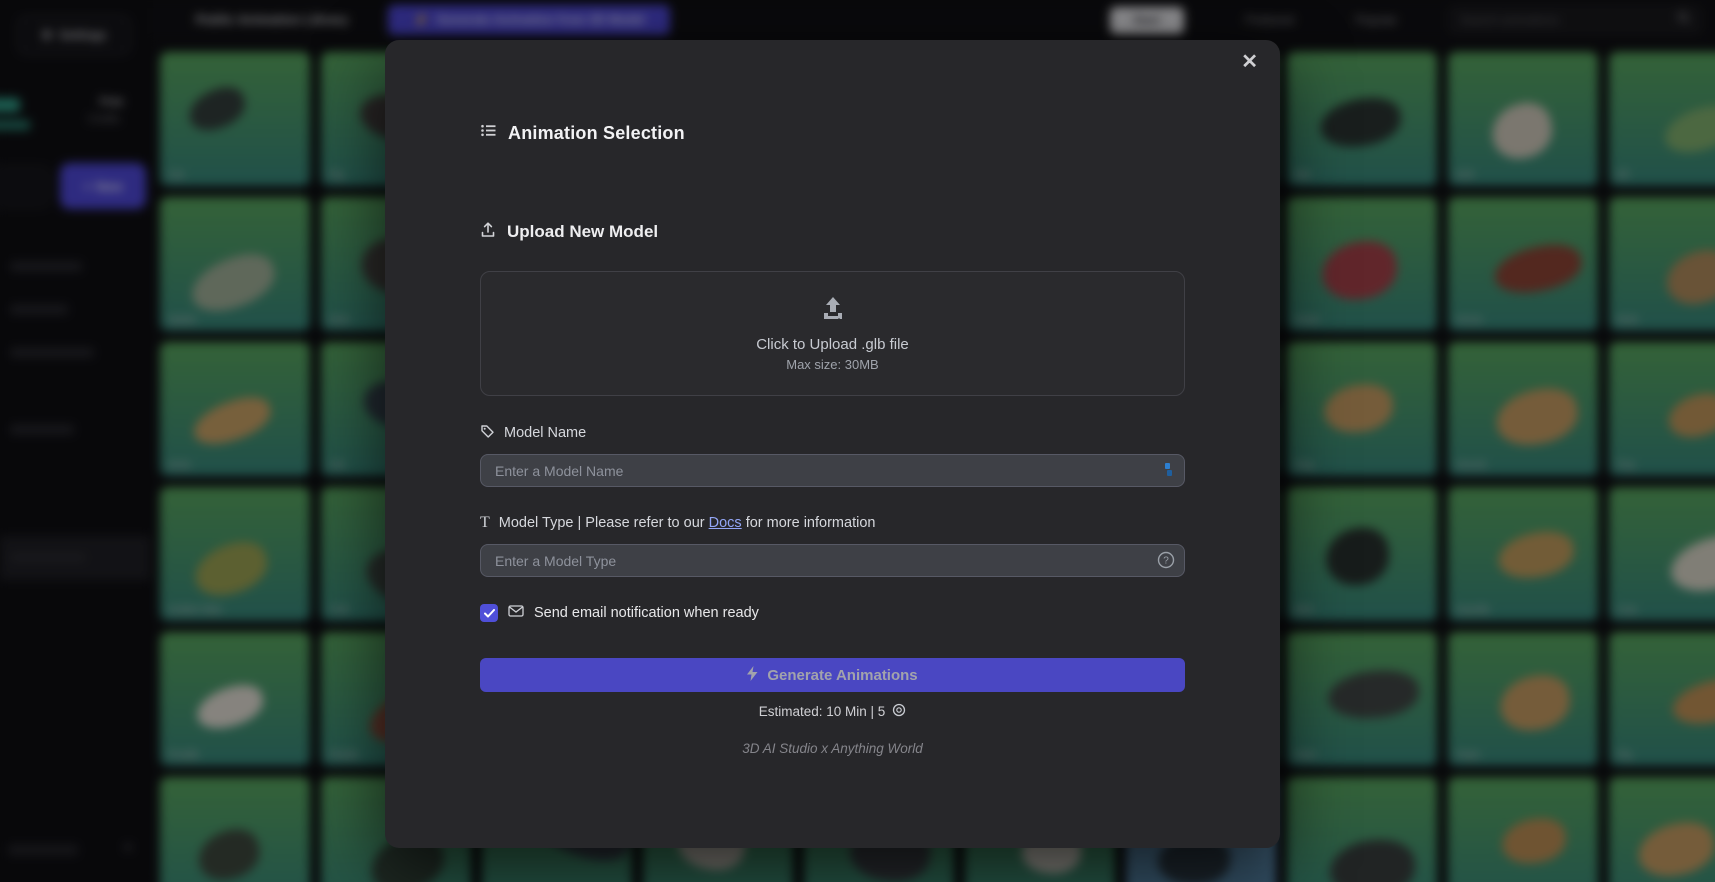  What do you see at coordinates (822, 711) in the screenshot?
I see `estimate-text: Estimated: 10 Min | 5` at bounding box center [822, 711].